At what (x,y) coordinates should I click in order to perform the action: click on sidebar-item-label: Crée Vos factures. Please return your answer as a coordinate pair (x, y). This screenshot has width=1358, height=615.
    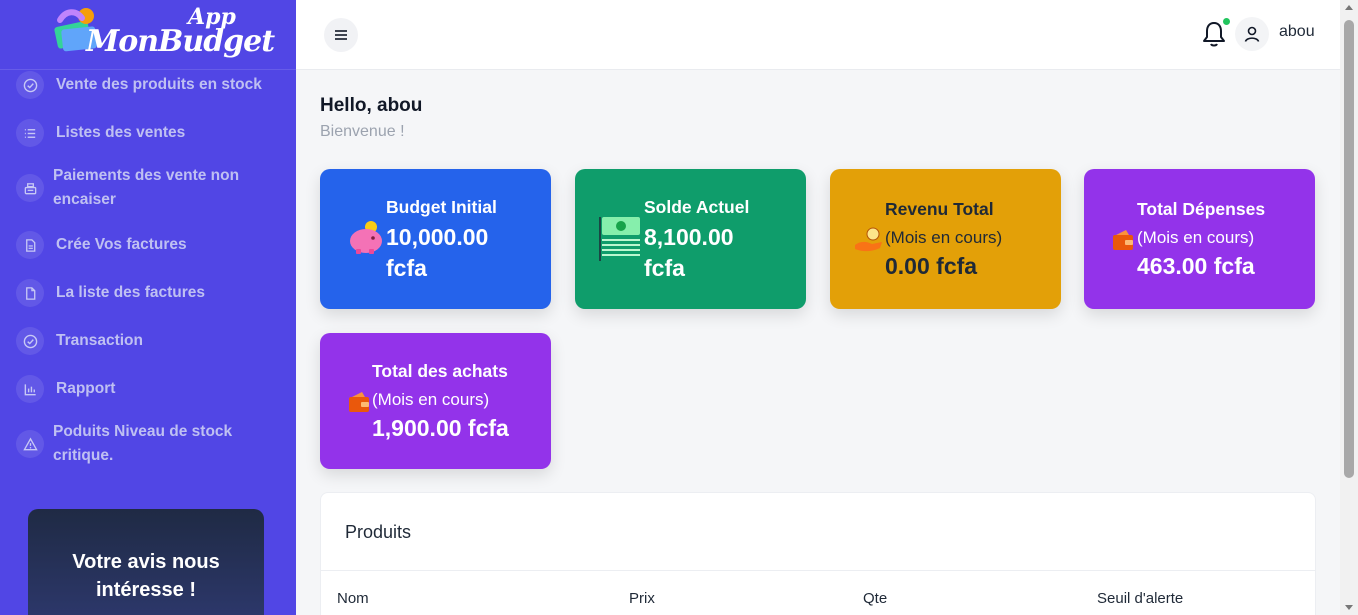
    Looking at the image, I should click on (121, 244).